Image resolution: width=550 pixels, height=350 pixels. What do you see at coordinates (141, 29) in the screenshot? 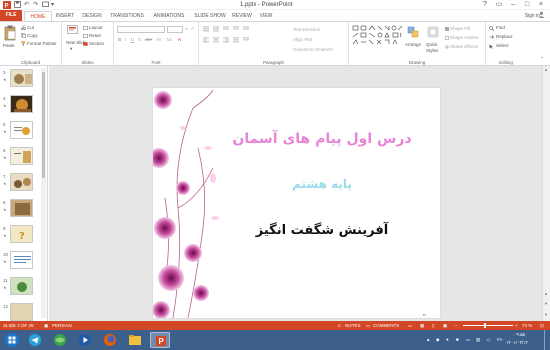
I see `font-name-combo` at bounding box center [141, 29].